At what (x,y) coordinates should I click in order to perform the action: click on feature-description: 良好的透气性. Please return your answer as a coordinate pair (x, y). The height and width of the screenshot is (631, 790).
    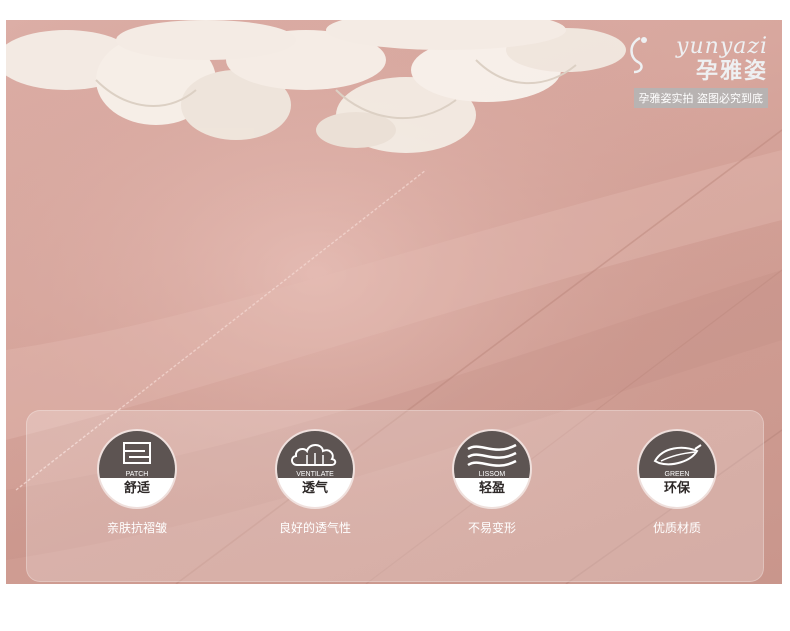
    Looking at the image, I should click on (314, 528).